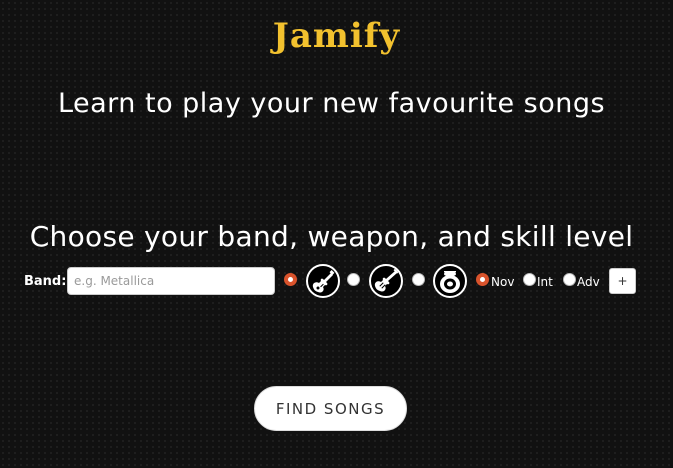  I want to click on skill-label-adv: Adv, so click(588, 282).